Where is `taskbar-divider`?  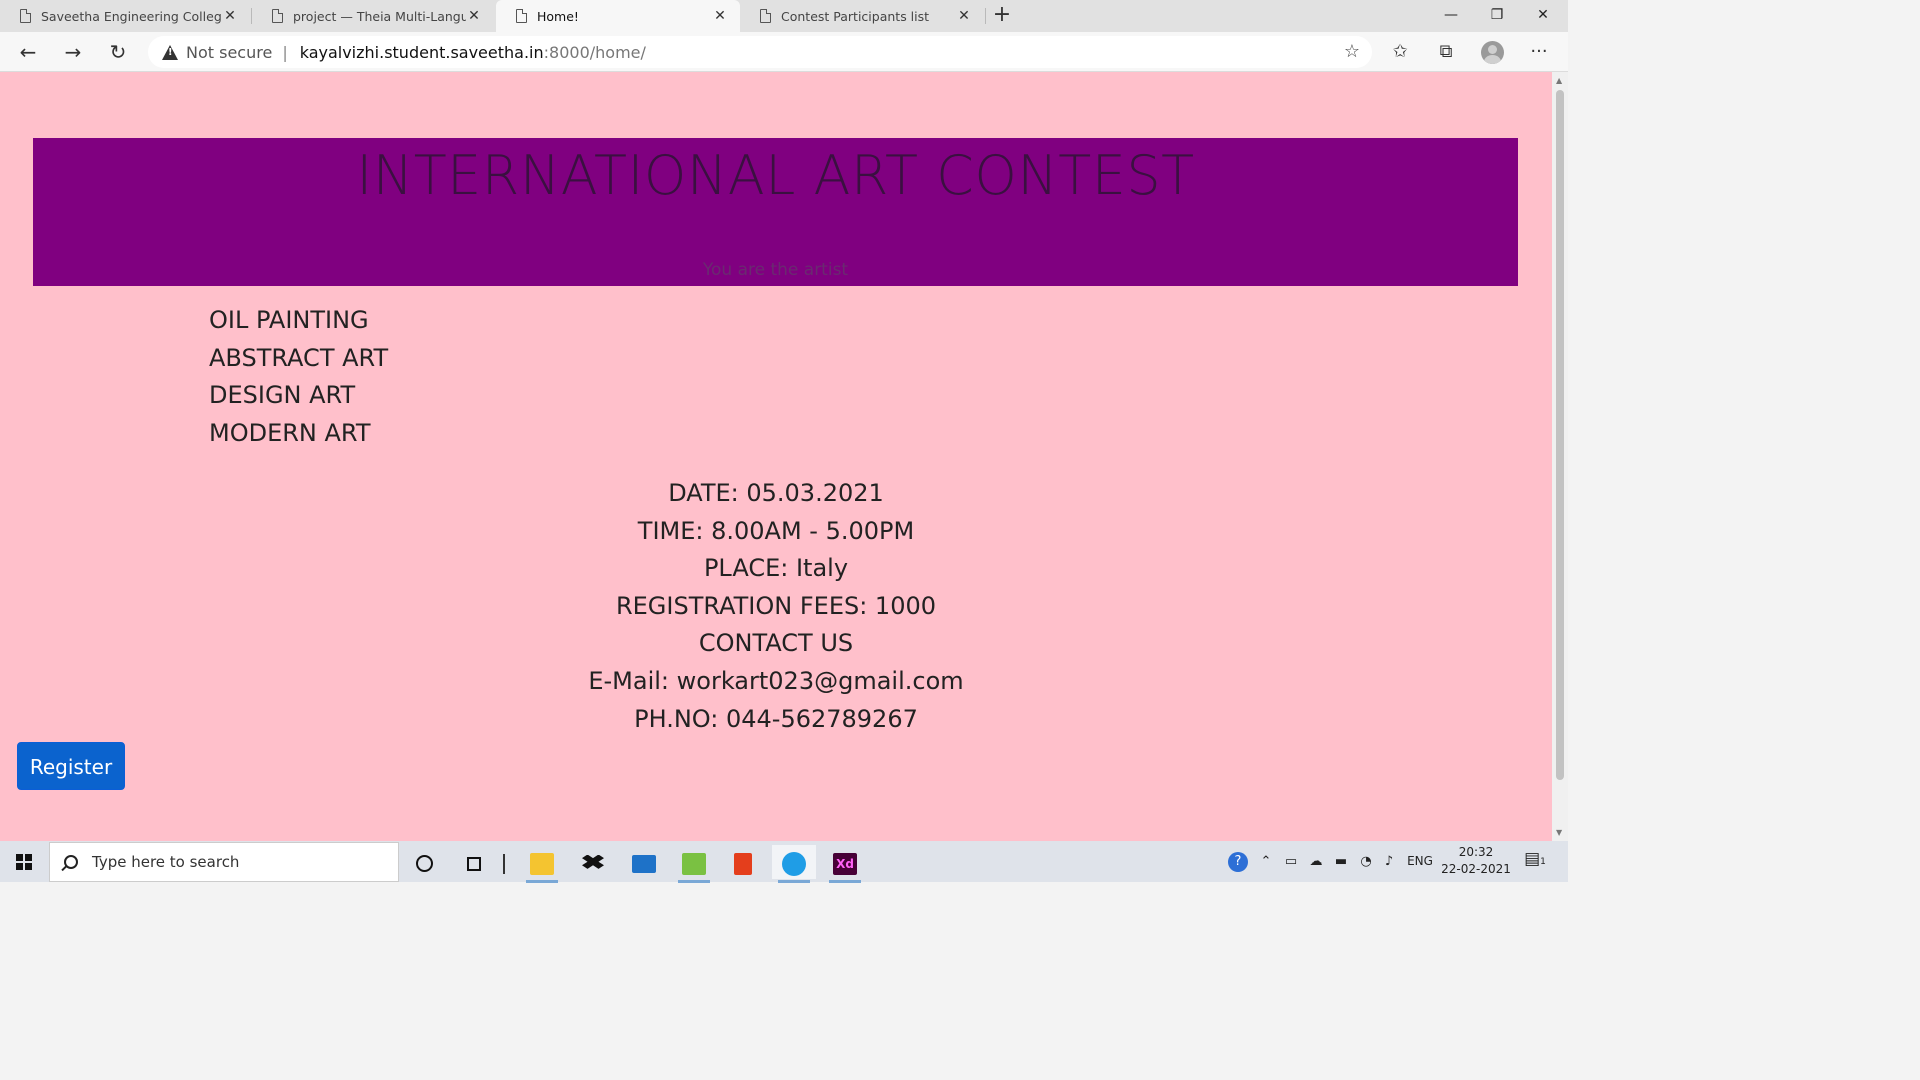
taskbar-divider is located at coordinates (504, 862).